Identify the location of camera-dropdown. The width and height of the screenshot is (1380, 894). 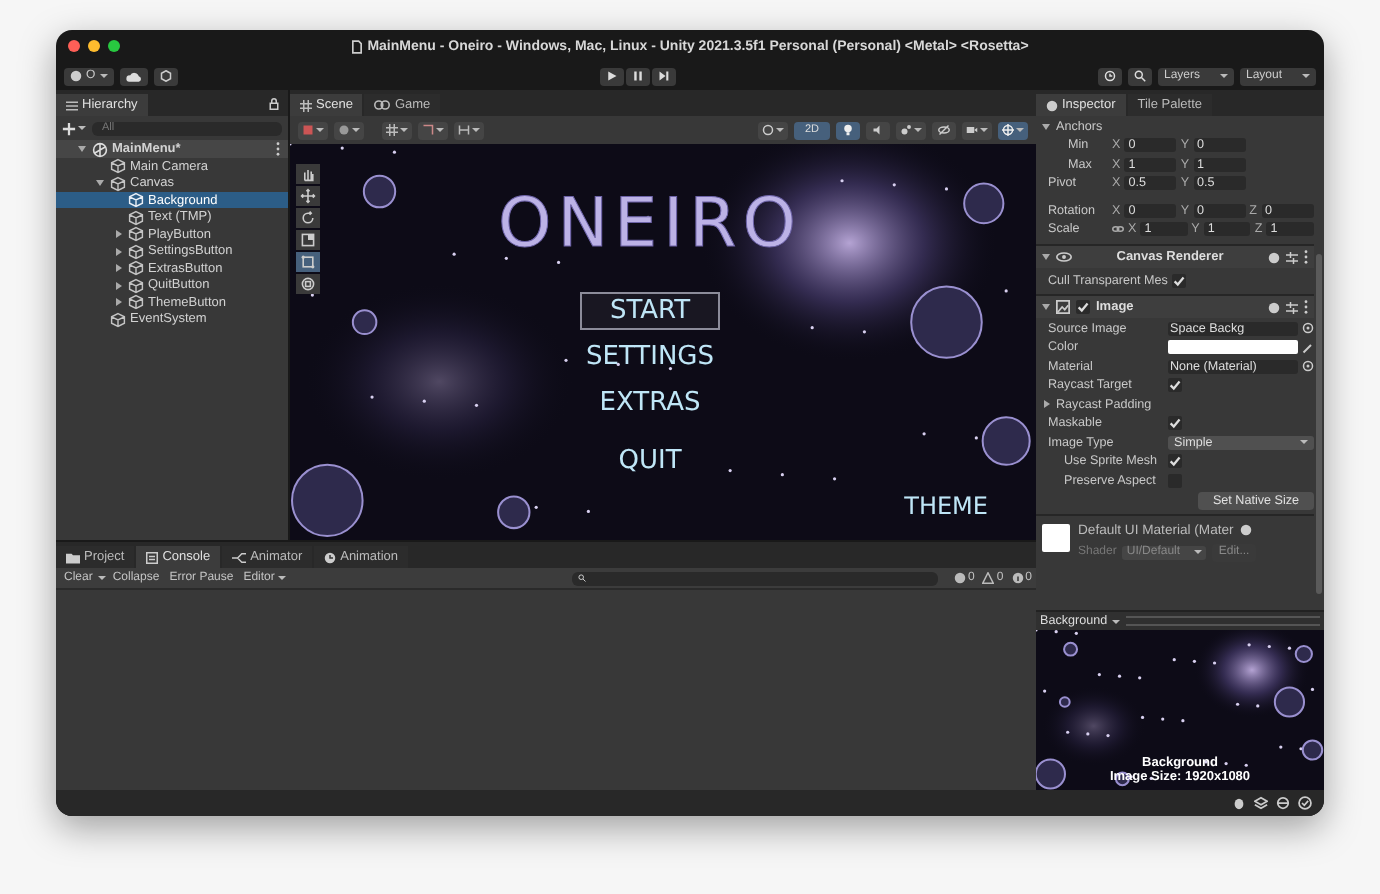
(977, 130).